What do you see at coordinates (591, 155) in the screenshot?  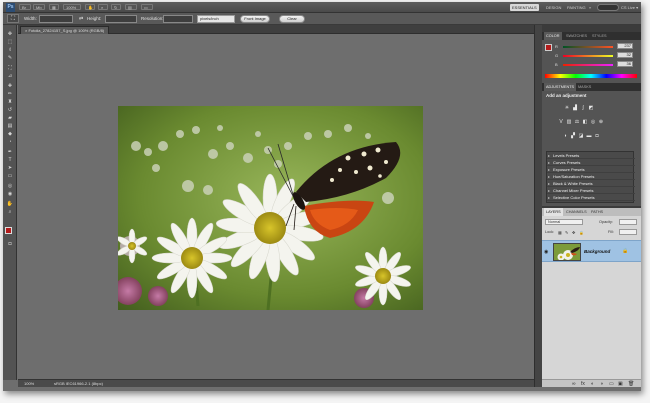 I see `preset-levels: Levels Presets` at bounding box center [591, 155].